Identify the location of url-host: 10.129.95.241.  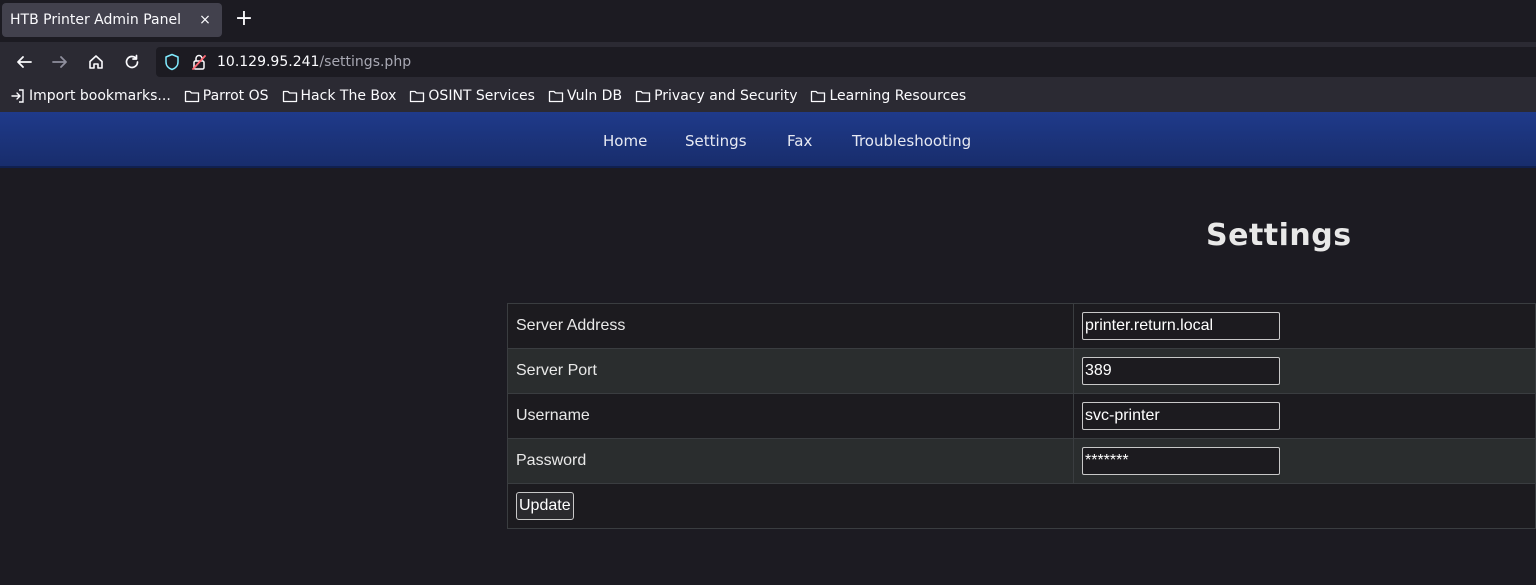
(268, 62).